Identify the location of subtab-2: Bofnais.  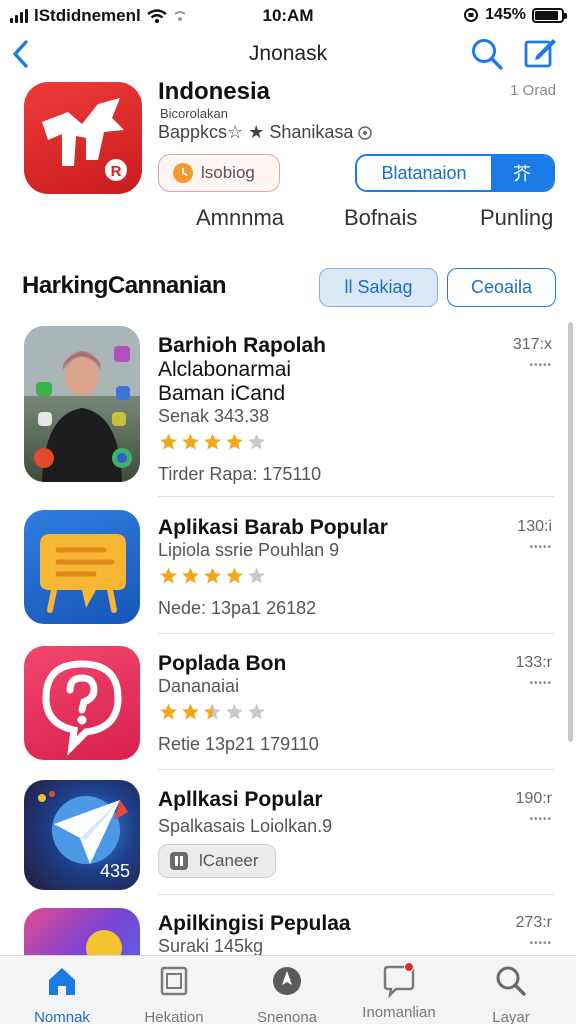
(380, 218).